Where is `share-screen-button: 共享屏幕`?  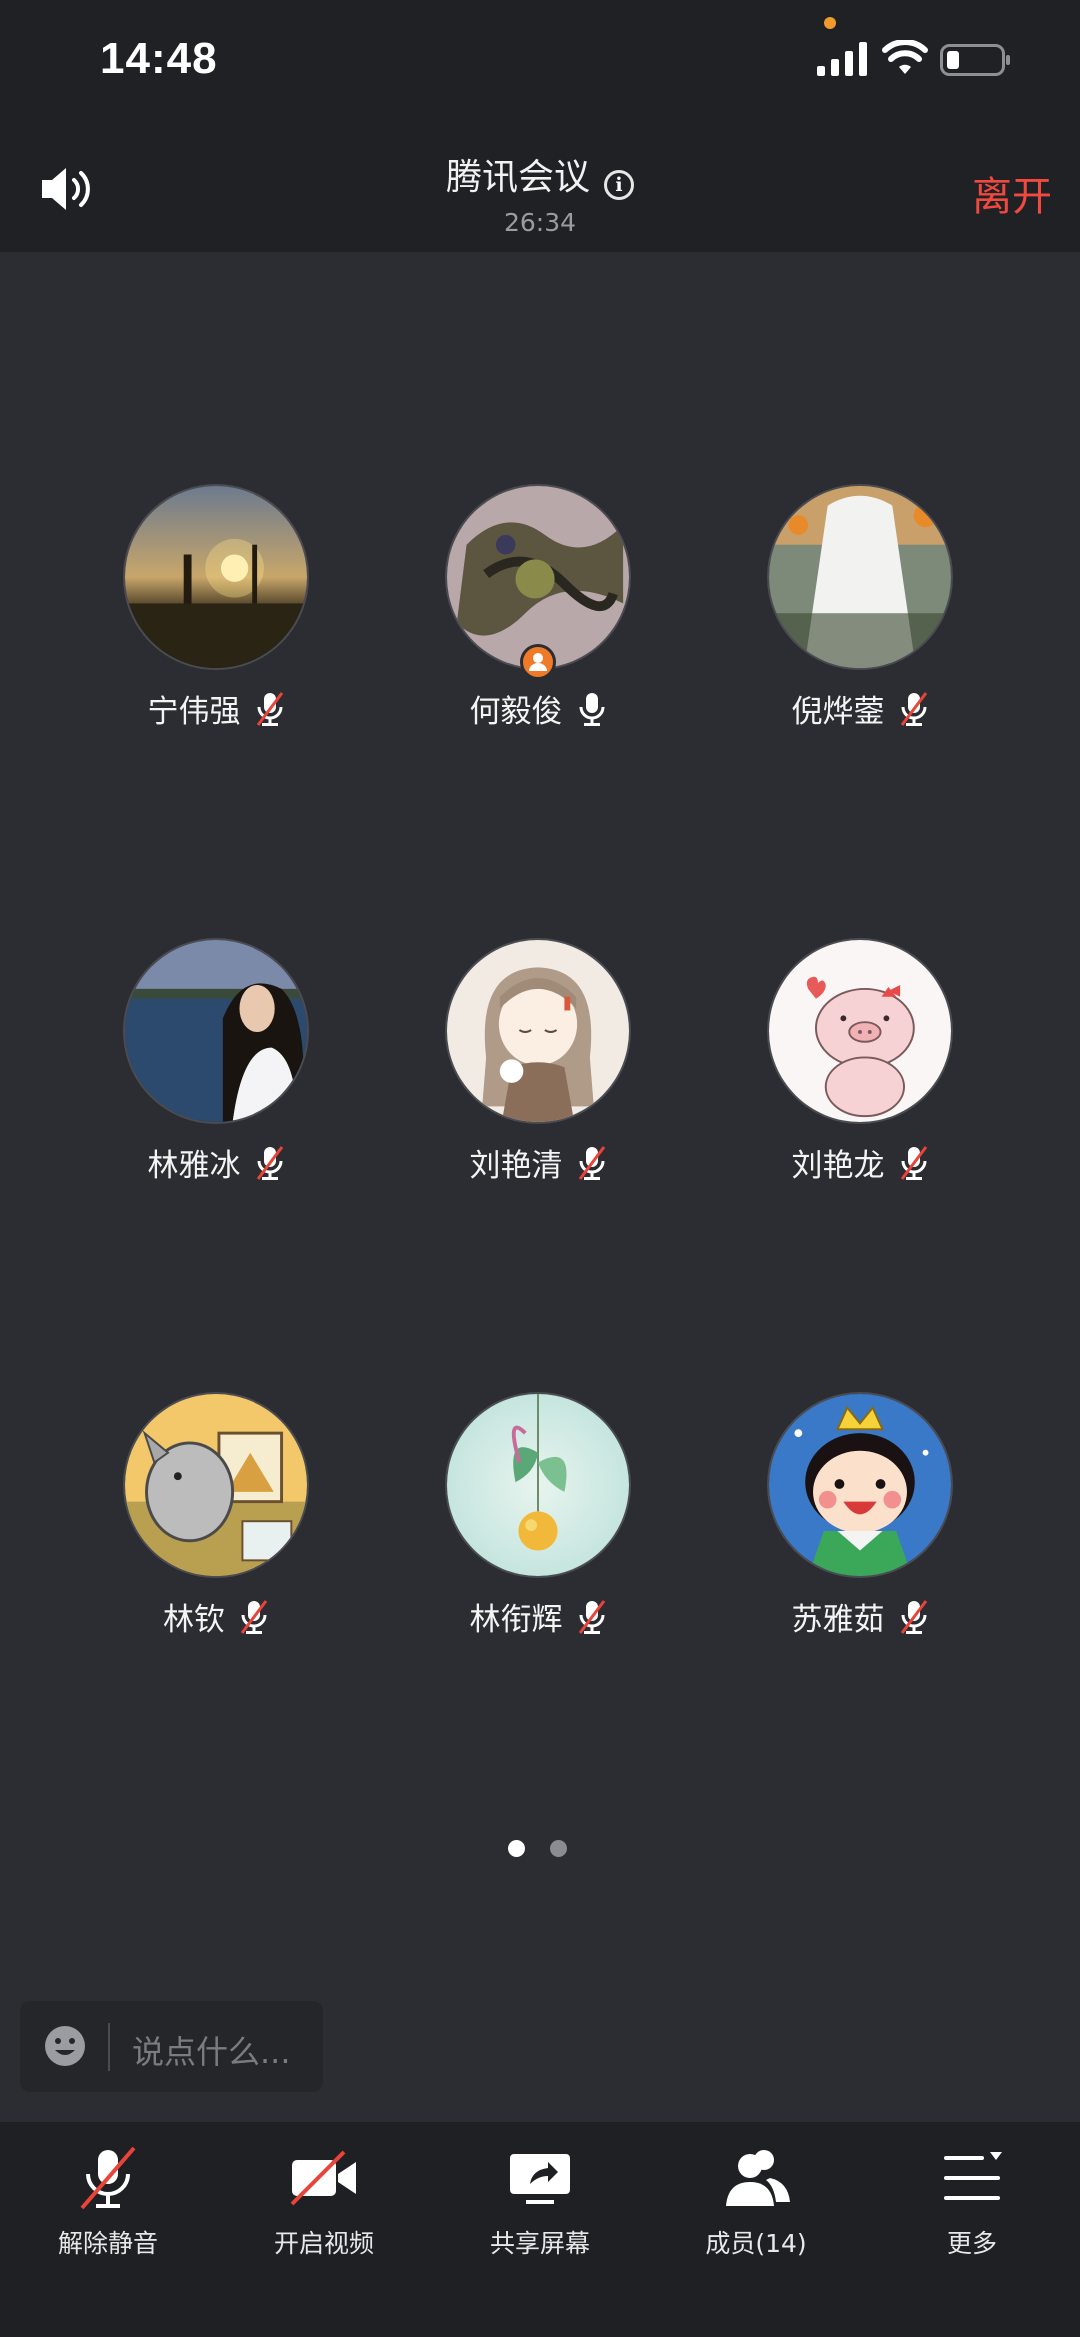
share-screen-button: 共享屏幕 is located at coordinates (540, 2207).